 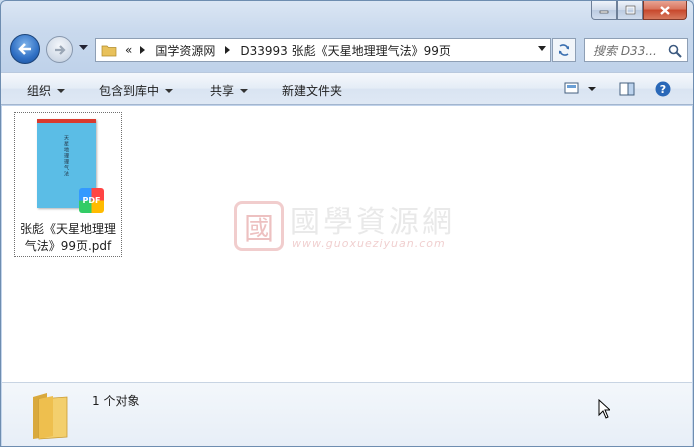 I want to click on preview-pane-button, so click(x=627, y=90).